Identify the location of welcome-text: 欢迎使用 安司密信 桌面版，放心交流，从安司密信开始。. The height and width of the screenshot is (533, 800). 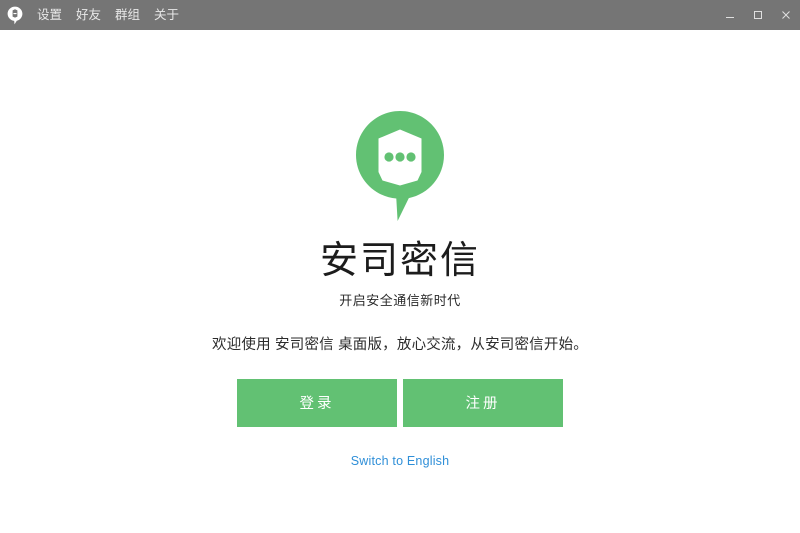
(400, 345).